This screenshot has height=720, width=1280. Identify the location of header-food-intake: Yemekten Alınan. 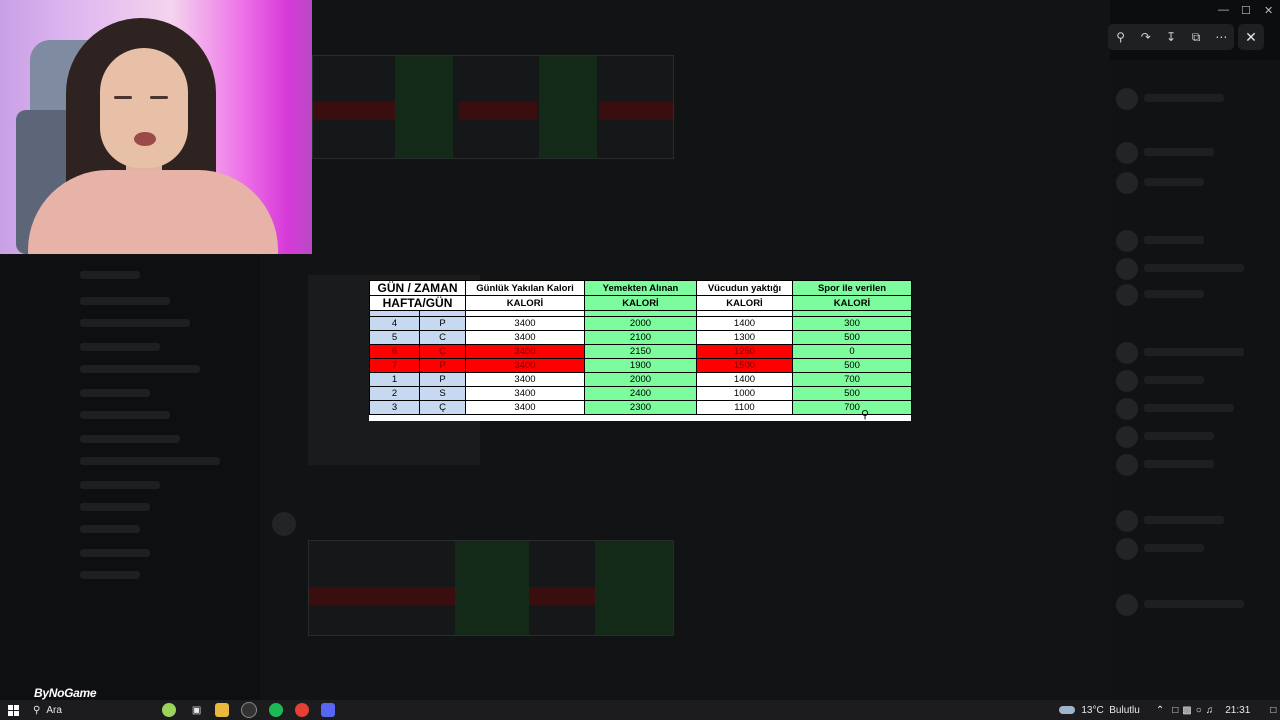
(640, 288).